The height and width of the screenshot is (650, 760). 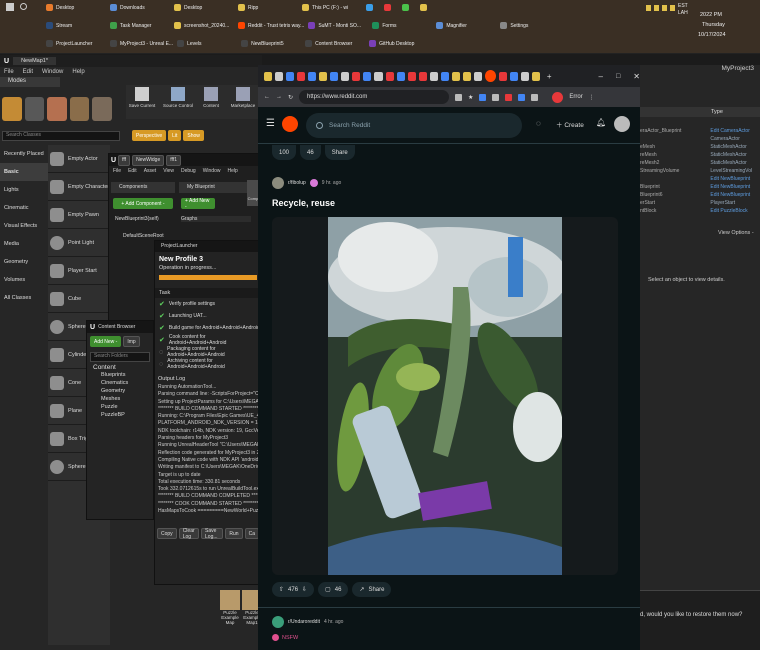 What do you see at coordinates (149, 135) in the screenshot?
I see `perspective-button: Perspective` at bounding box center [149, 135].